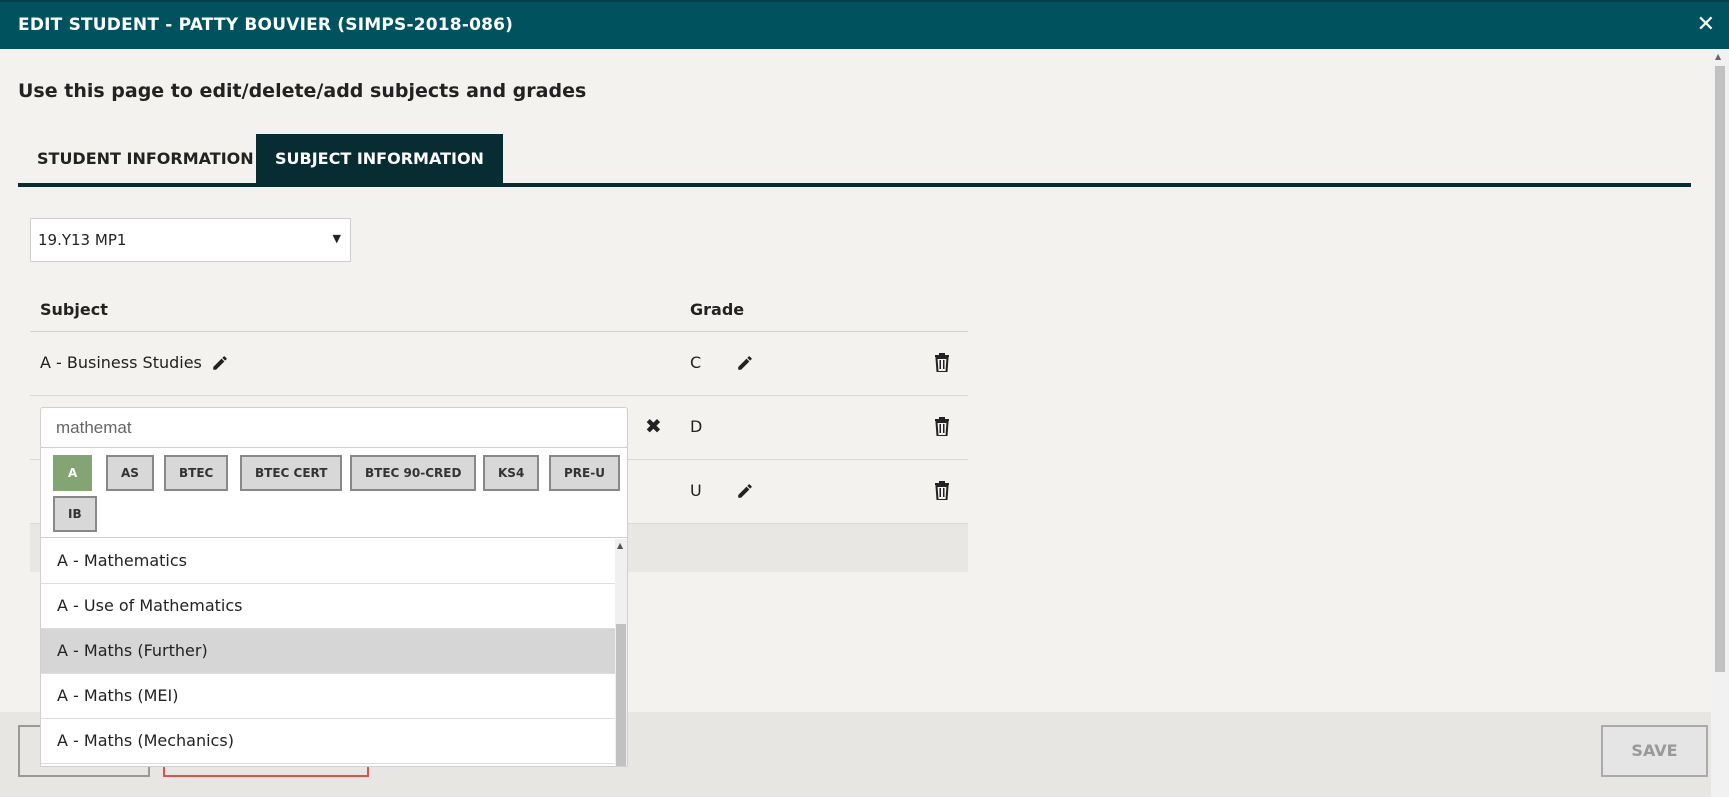 The image size is (1729, 797). What do you see at coordinates (196, 473) in the screenshot?
I see `filter-chip-btec: BTEC` at bounding box center [196, 473].